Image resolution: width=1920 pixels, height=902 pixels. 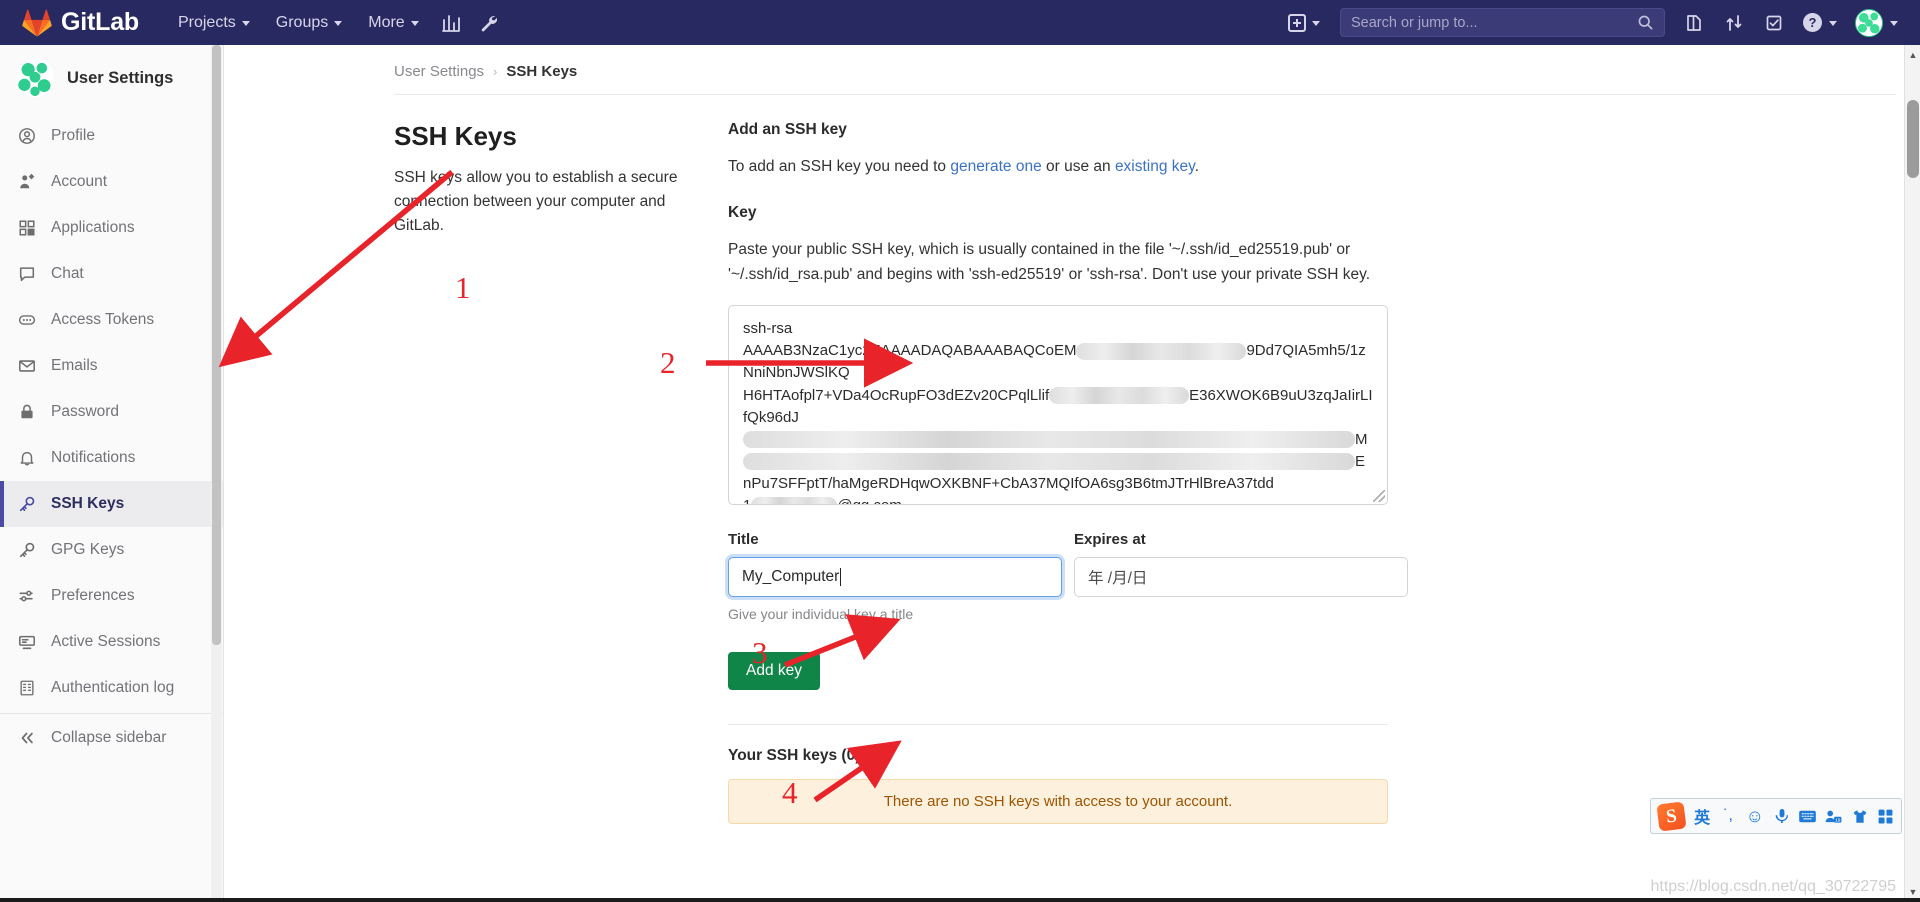 What do you see at coordinates (27, 320) in the screenshot?
I see `token-icon` at bounding box center [27, 320].